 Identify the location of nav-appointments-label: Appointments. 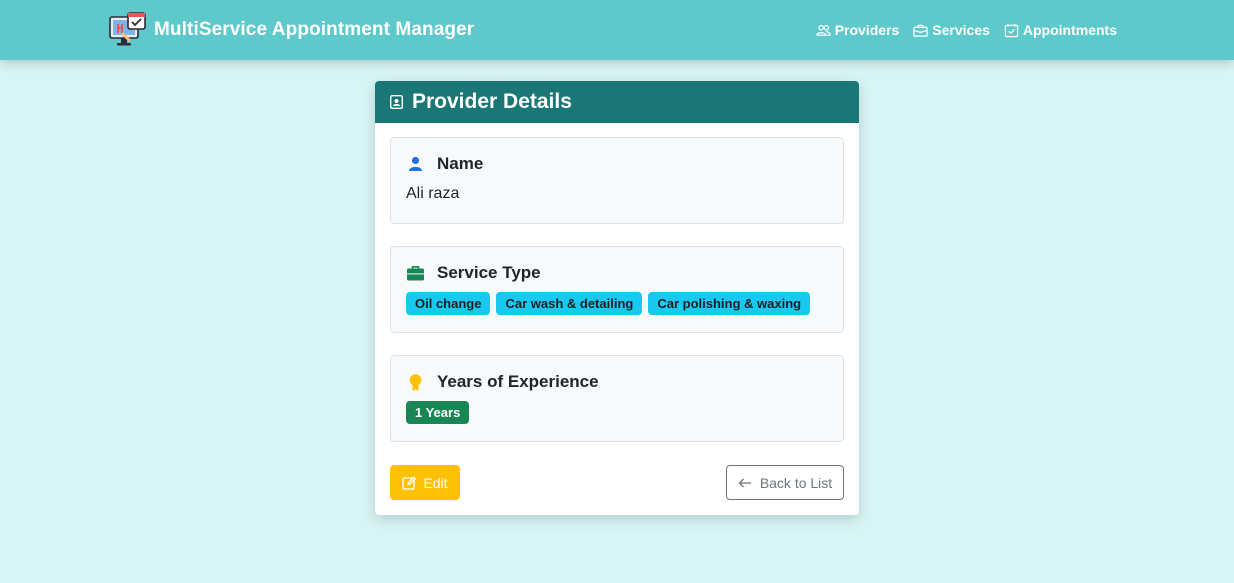
(1069, 30).